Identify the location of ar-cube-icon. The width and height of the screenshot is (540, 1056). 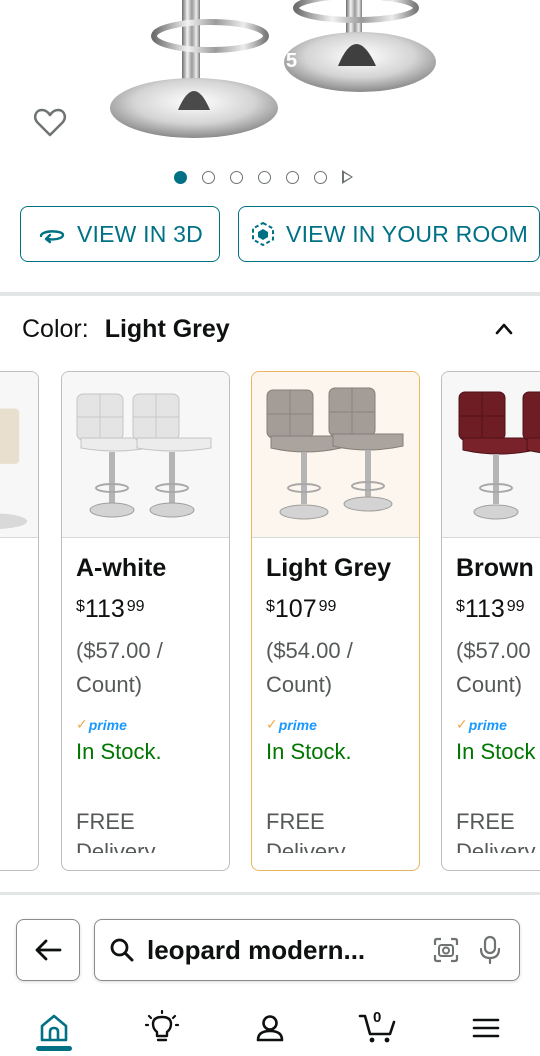
(263, 234).